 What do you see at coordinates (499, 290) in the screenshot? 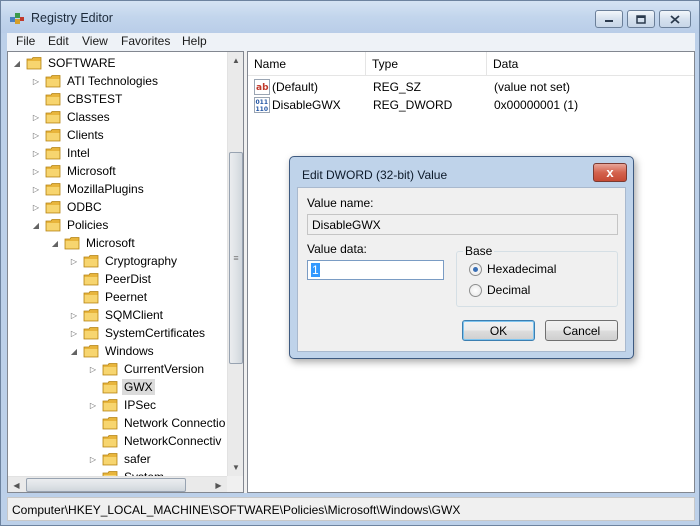
I see `radio-decimal: Decimal` at bounding box center [499, 290].